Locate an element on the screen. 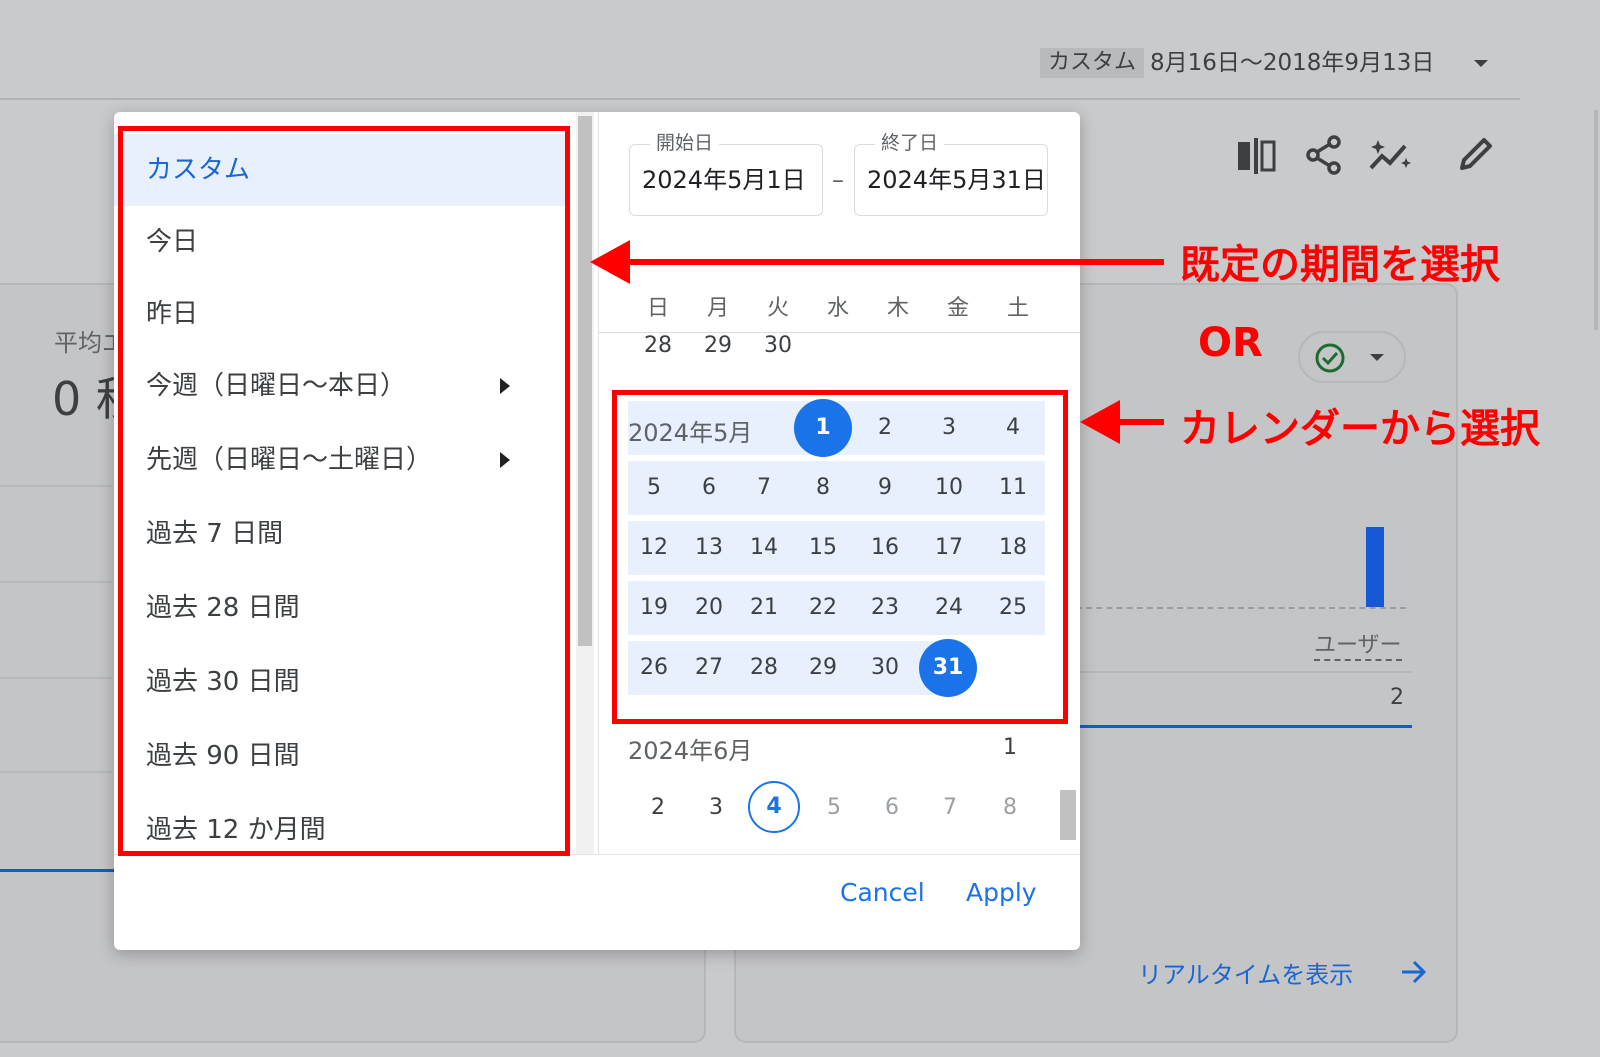 This screenshot has height=1057, width=1600. header-divider is located at coordinates (760, 99).